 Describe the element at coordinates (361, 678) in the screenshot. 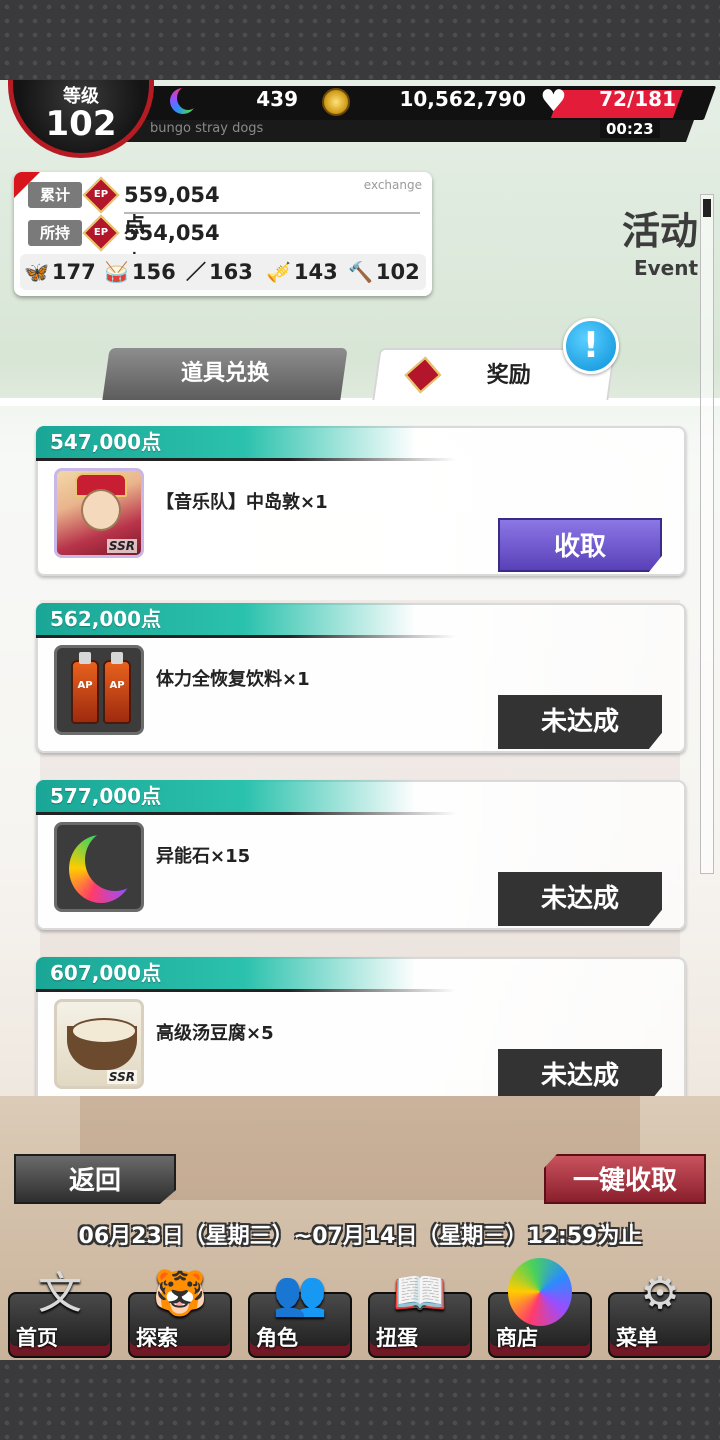

I see `reward-card: 562,000点 体力全恢复饮料×1 未达成` at that location.